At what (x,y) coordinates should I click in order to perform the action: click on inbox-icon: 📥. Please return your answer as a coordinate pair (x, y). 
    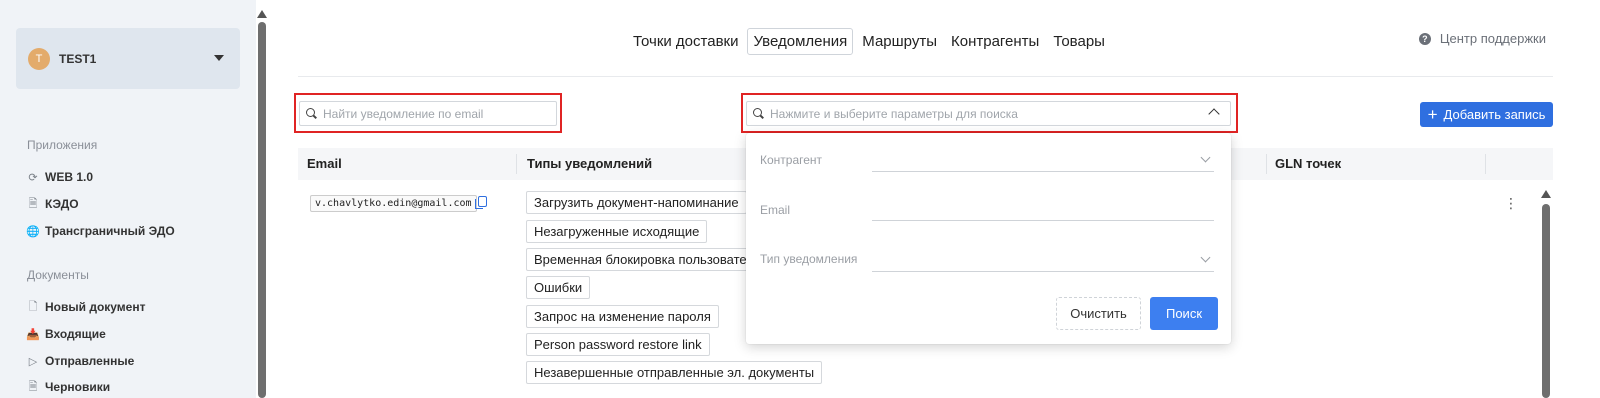
    Looking at the image, I should click on (33, 334).